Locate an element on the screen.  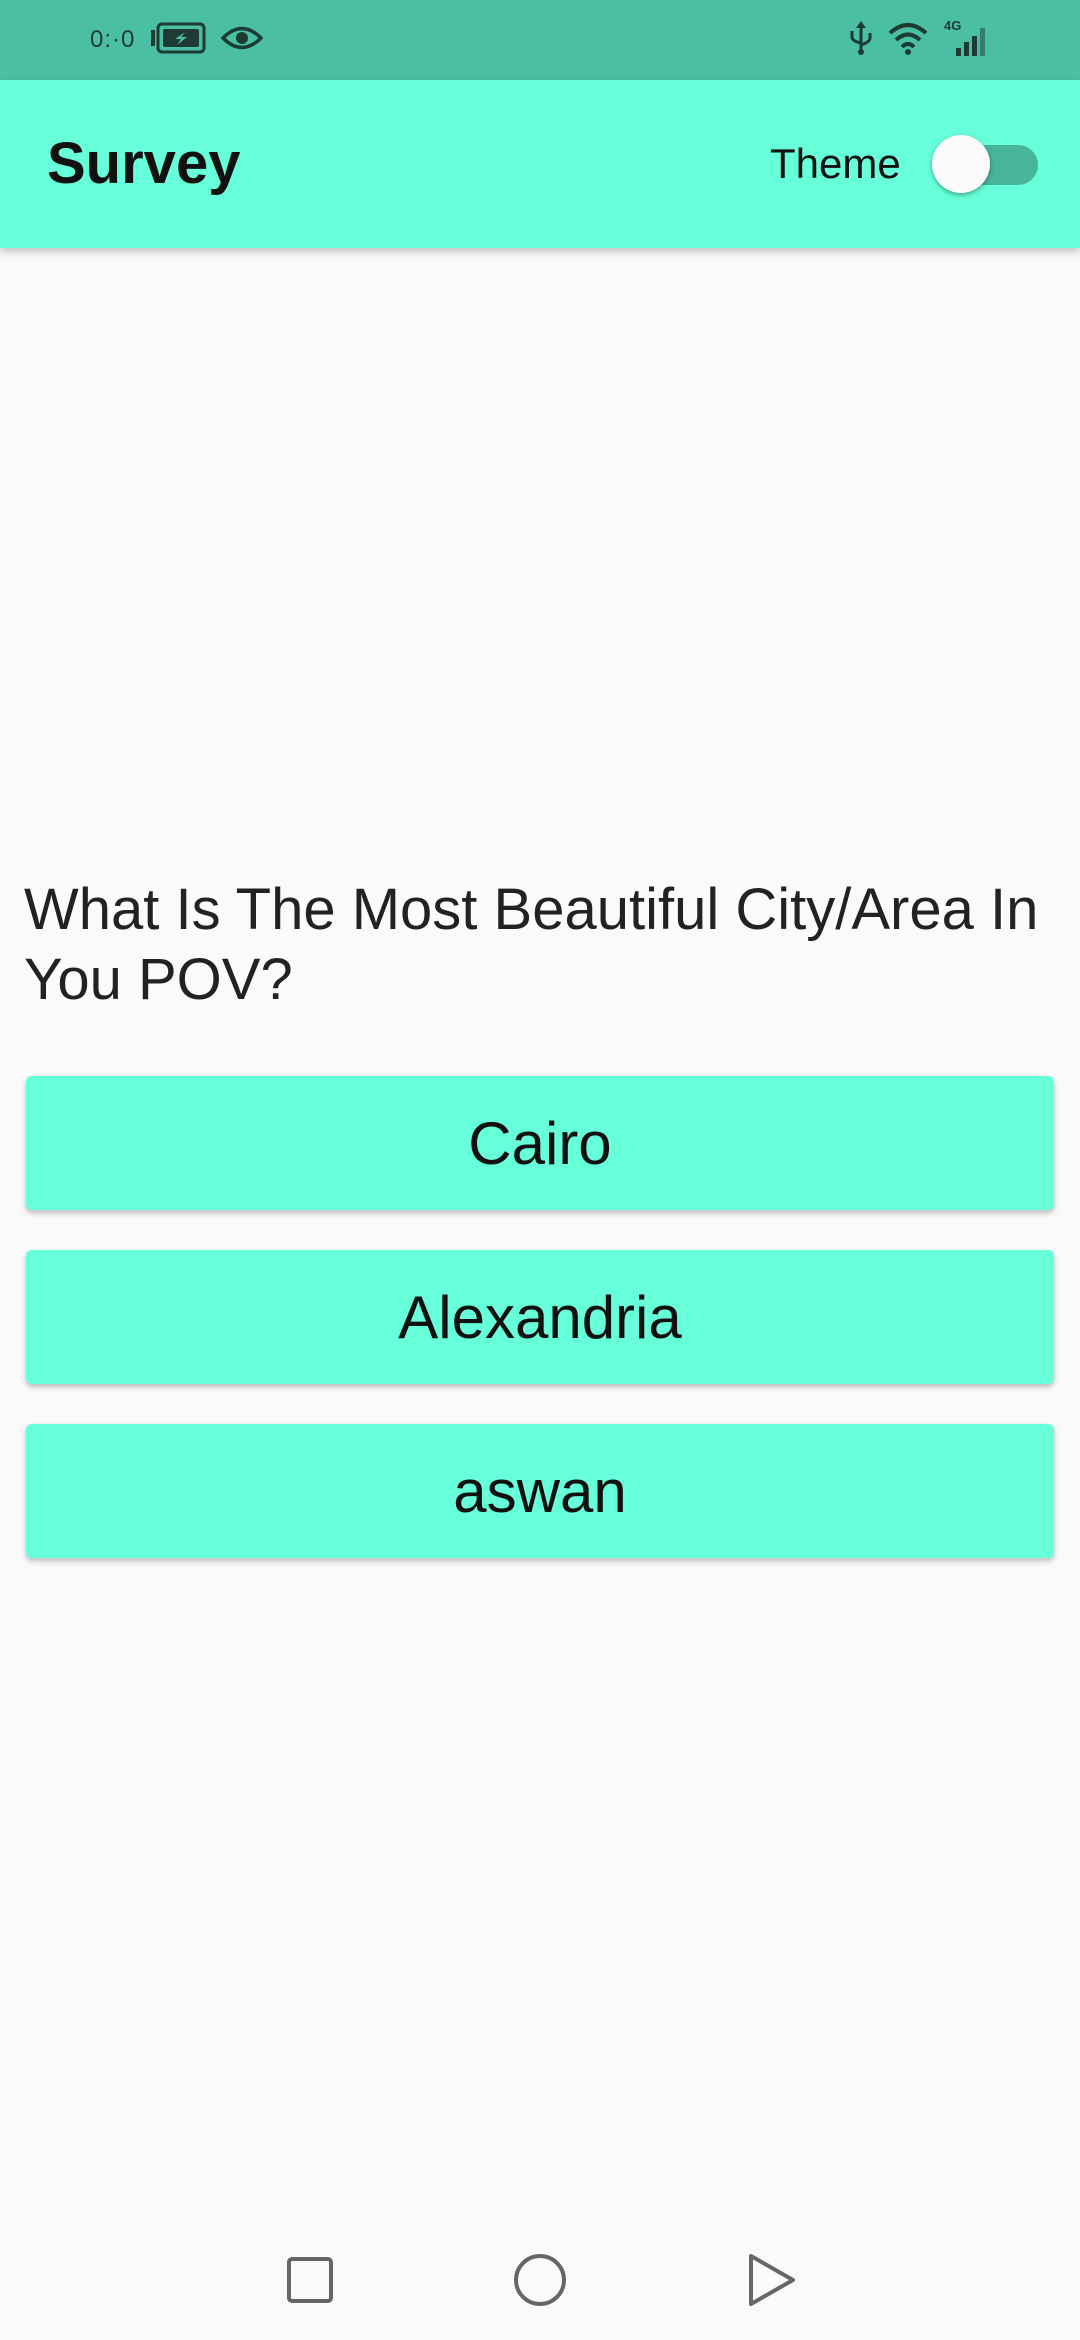
network-label: 4G is located at coordinates (952, 25).